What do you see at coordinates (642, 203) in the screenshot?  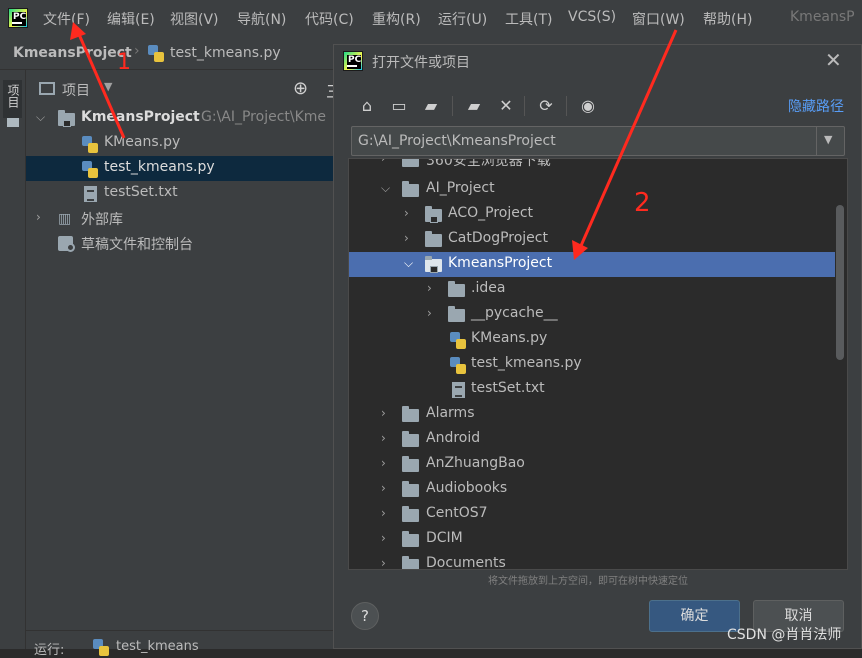 I see `annotation-number-2: 2` at bounding box center [642, 203].